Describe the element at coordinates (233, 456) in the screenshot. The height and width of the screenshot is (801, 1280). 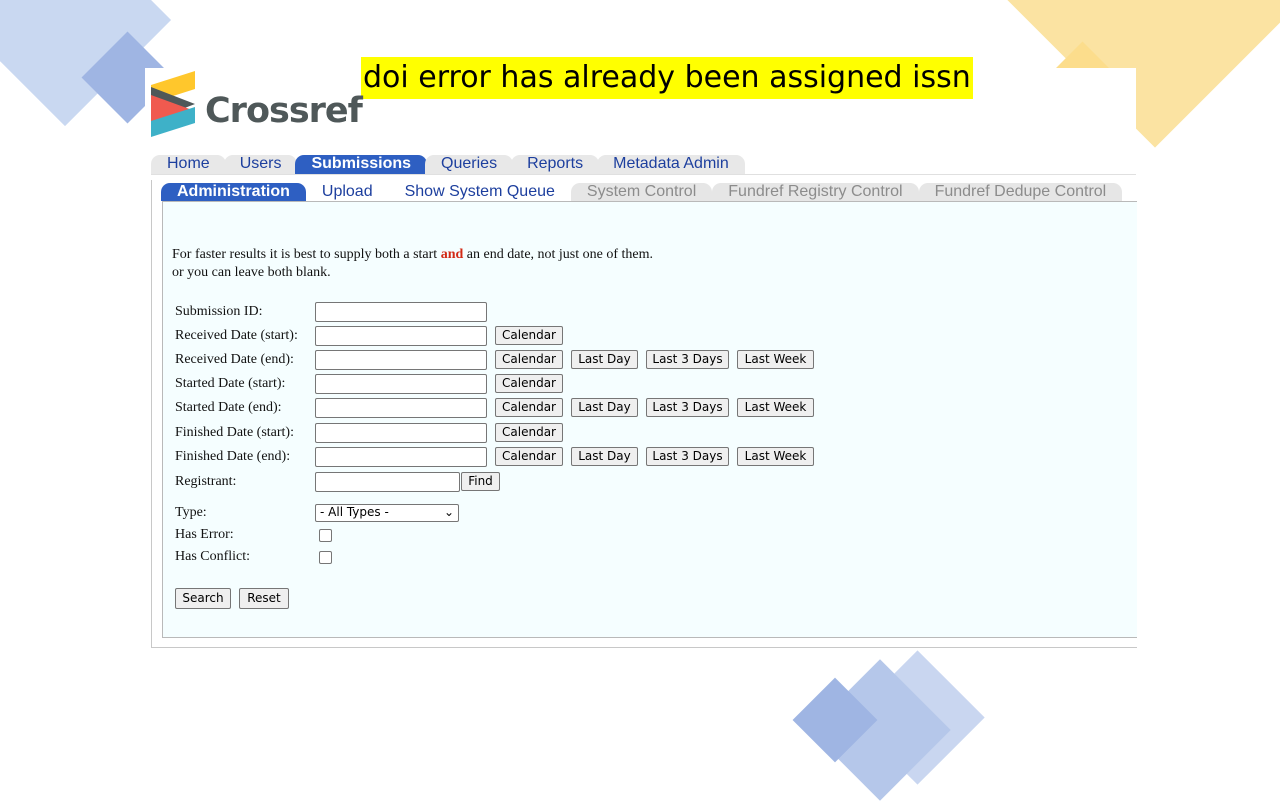
I see `finished-end-label: Finished Date (end):` at that location.